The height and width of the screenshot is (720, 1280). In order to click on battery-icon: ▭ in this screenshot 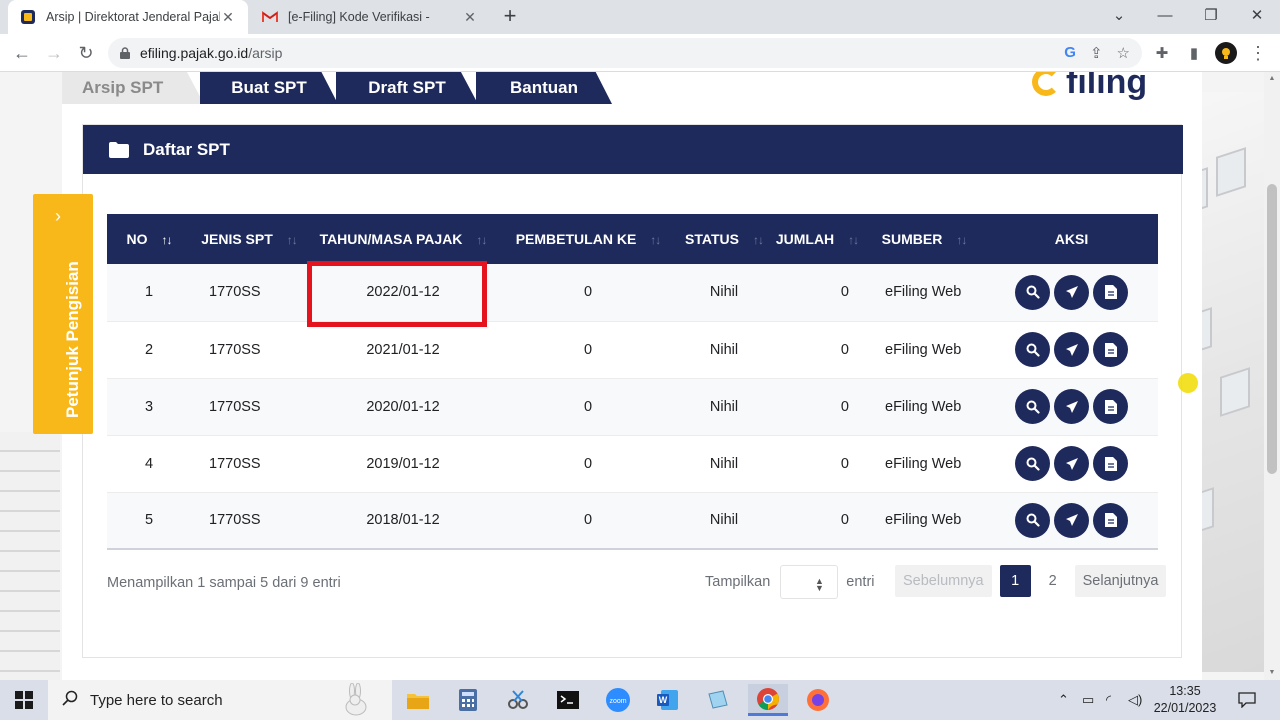, I will do `click(1088, 700)`.